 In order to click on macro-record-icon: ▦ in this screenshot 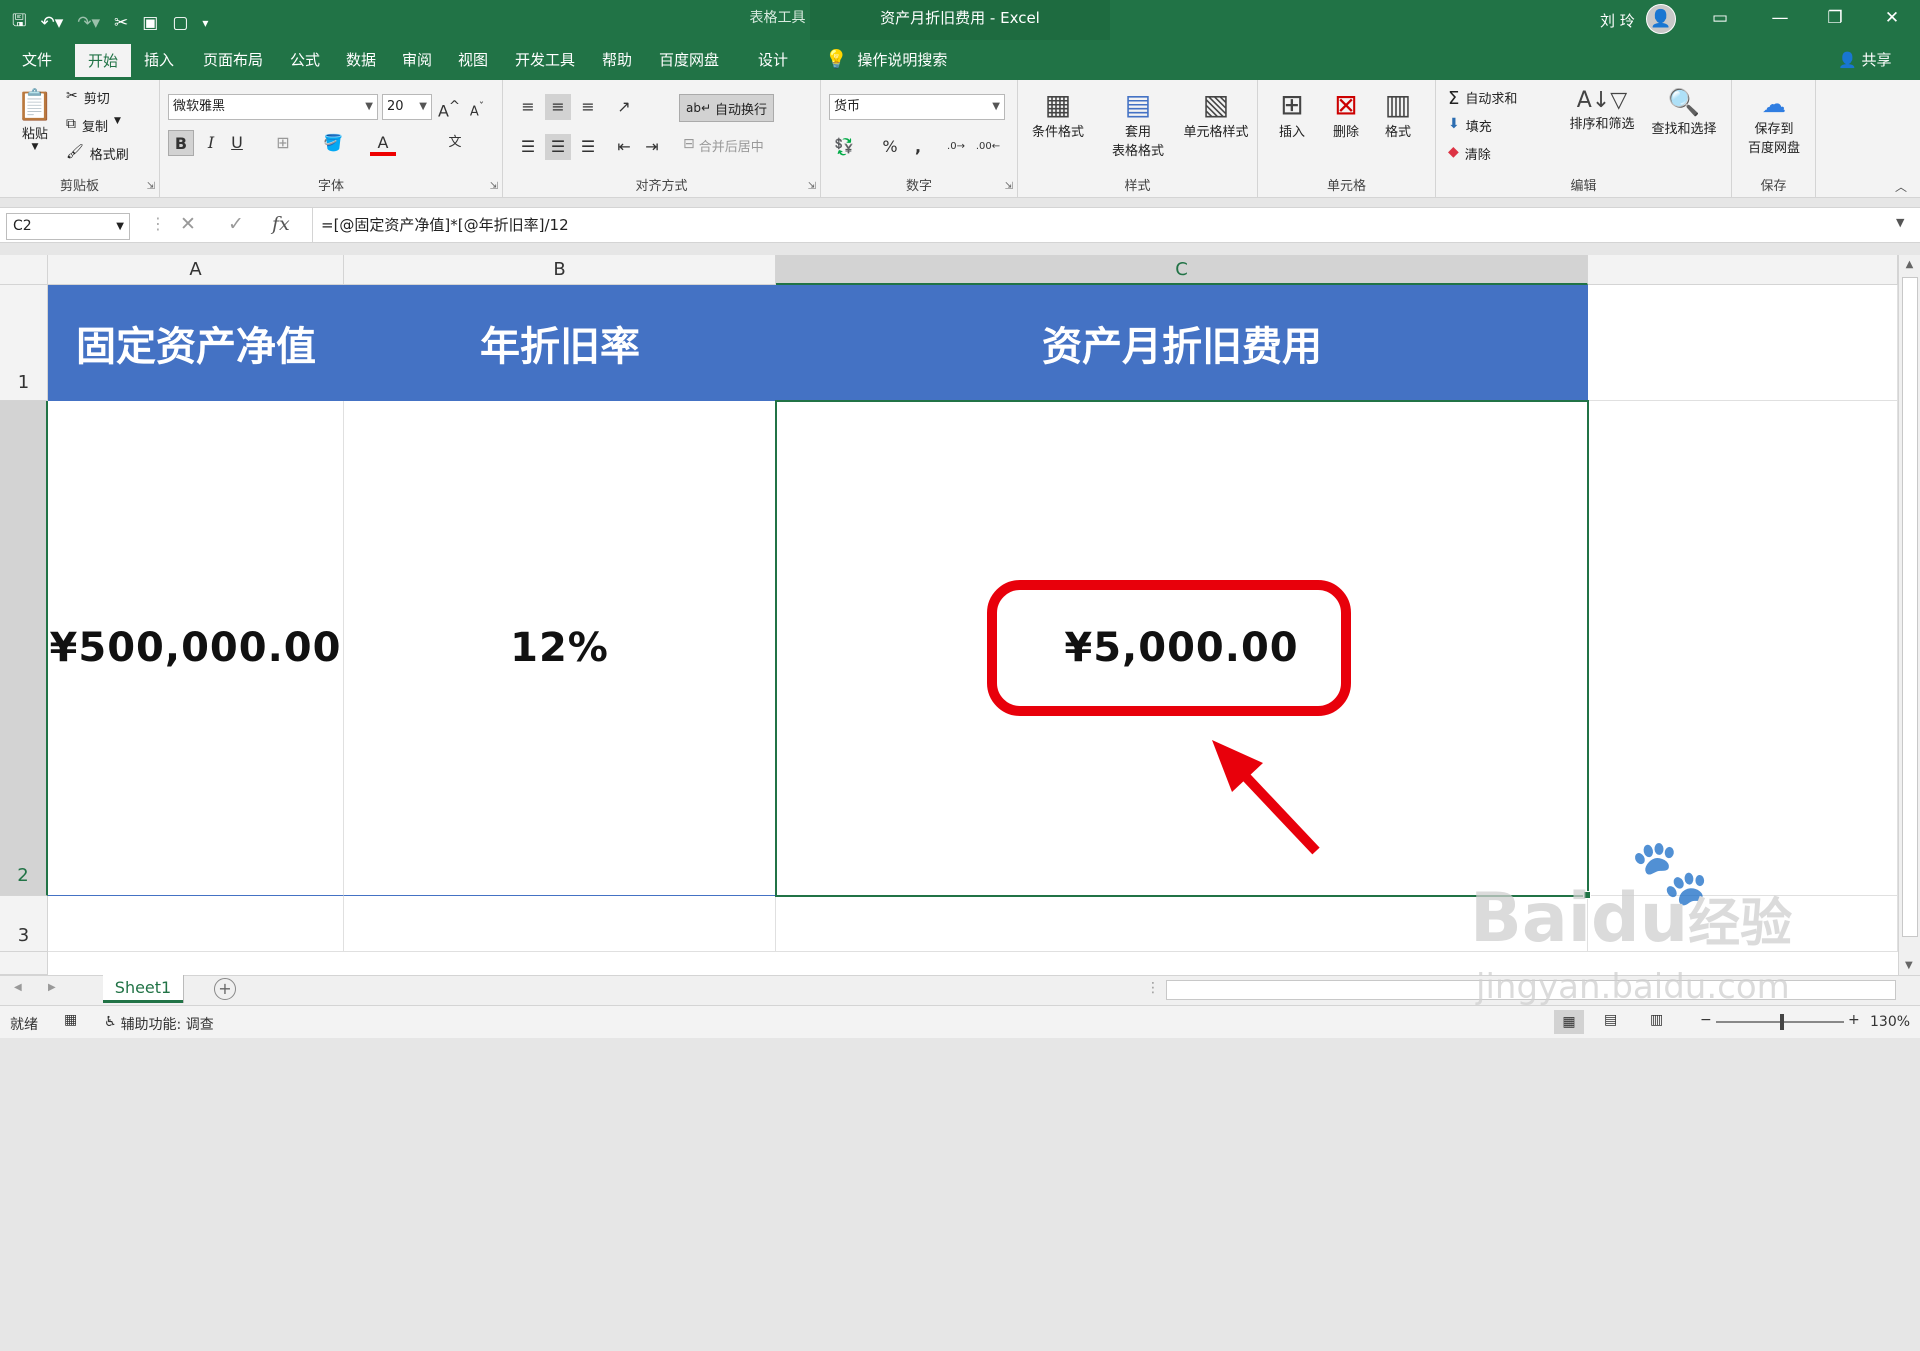, I will do `click(70, 1020)`.